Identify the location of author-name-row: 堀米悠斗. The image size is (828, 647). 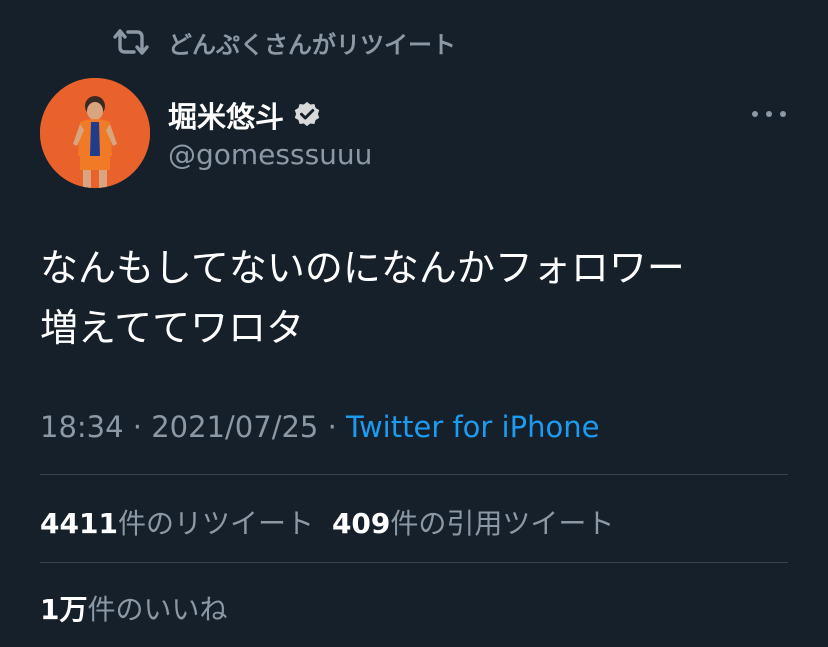
(245, 115).